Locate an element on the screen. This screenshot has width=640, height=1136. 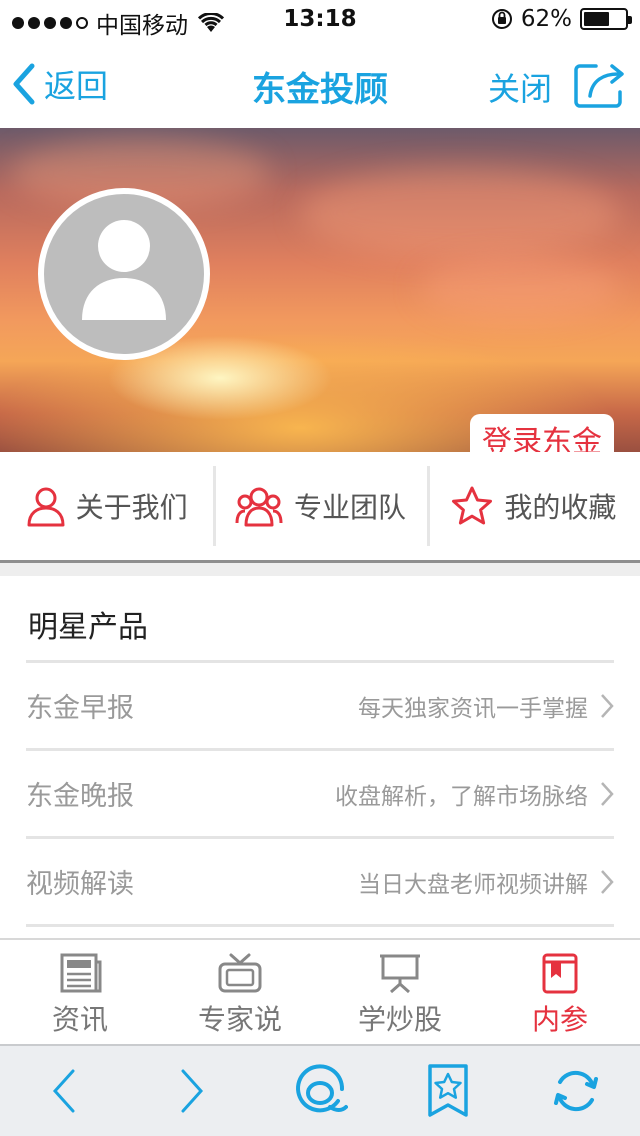
browser-refresh-button is located at coordinates (576, 1091).